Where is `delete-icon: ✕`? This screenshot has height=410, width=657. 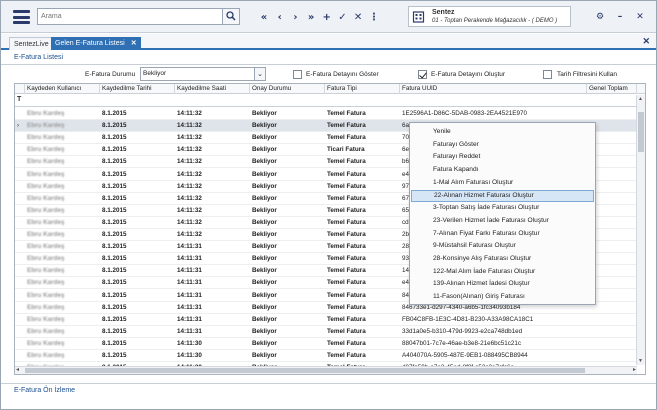 delete-icon: ✕ is located at coordinates (358, 18).